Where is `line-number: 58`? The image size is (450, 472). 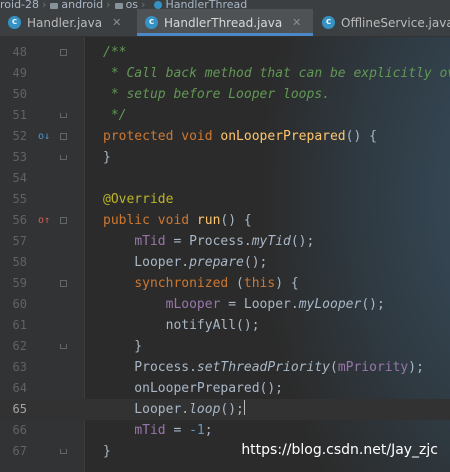 line-number: 58 is located at coordinates (19, 262).